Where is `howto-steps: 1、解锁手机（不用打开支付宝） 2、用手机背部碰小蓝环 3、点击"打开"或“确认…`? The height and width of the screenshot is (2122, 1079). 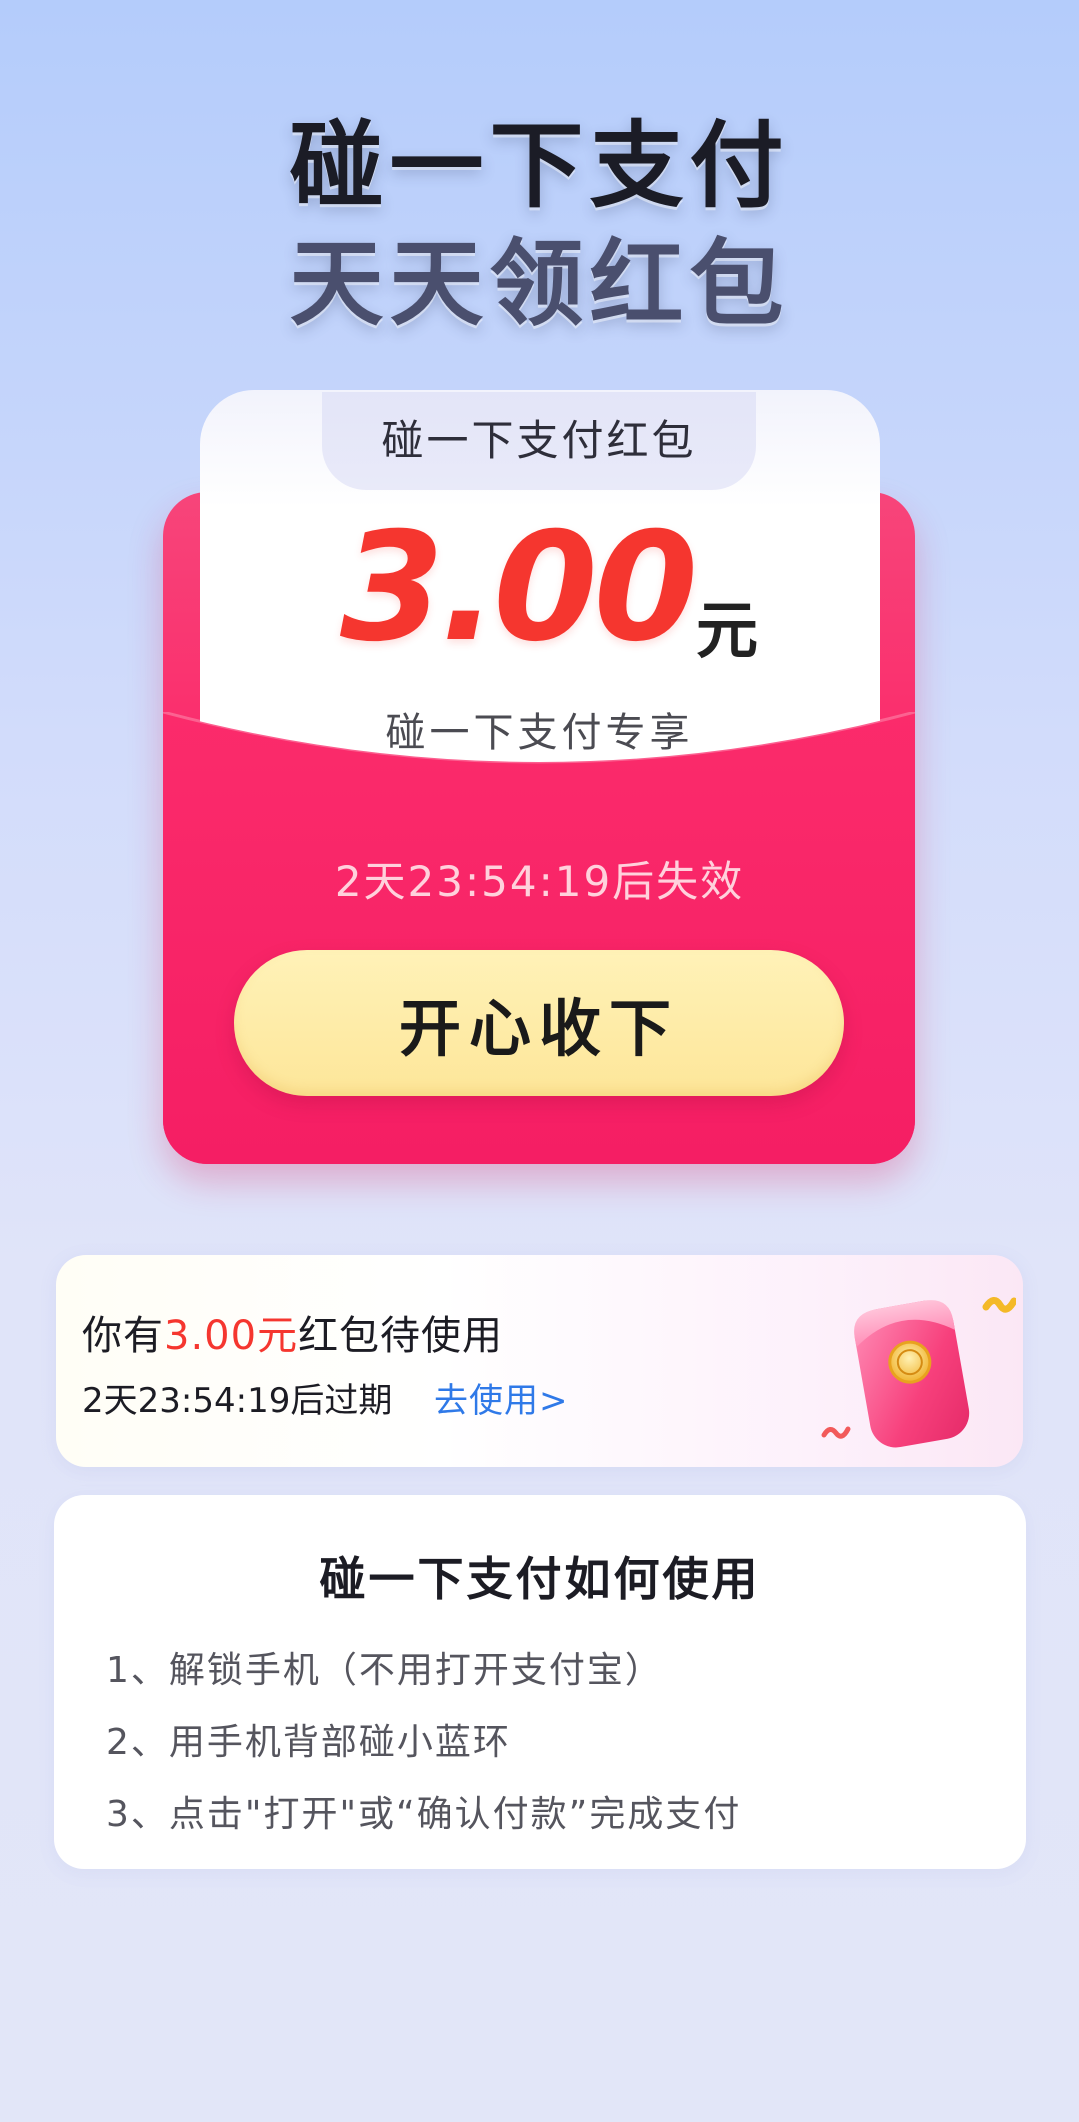 howto-steps: 1、解锁手机（不用打开支付宝） 2、用手机背部碰小蓝环 3、点击"打开"或“确认… is located at coordinates (423, 1743).